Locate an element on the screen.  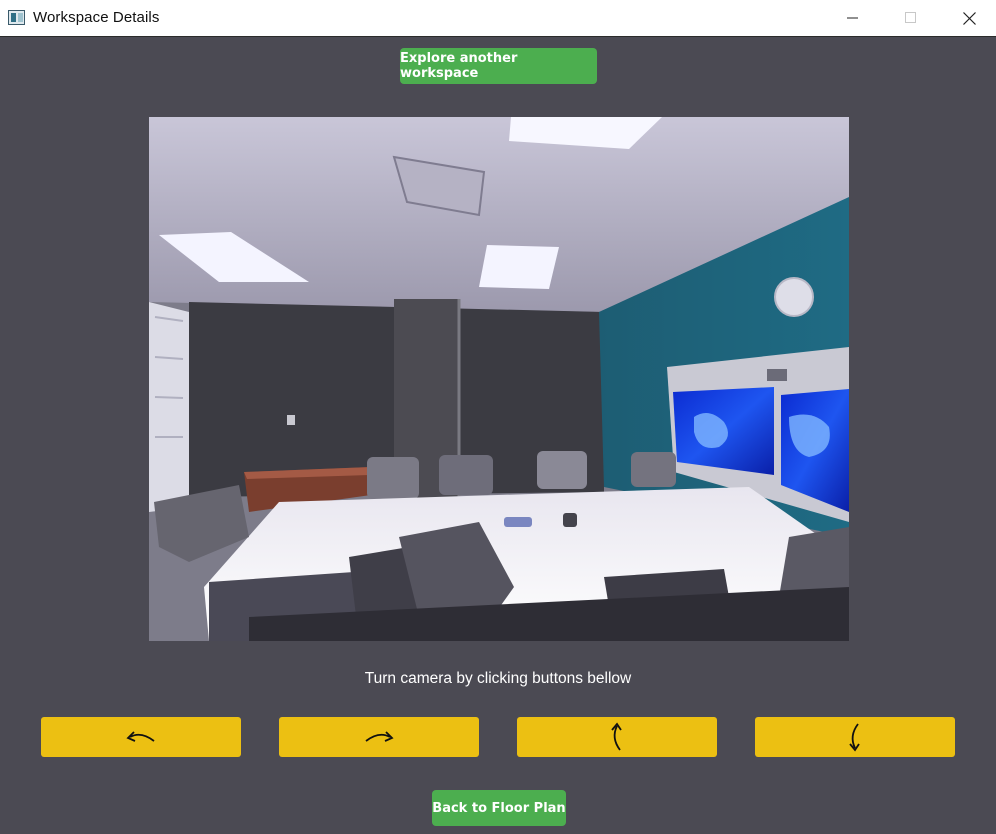
rotate-left-arrow-icon is located at coordinates (140, 736).